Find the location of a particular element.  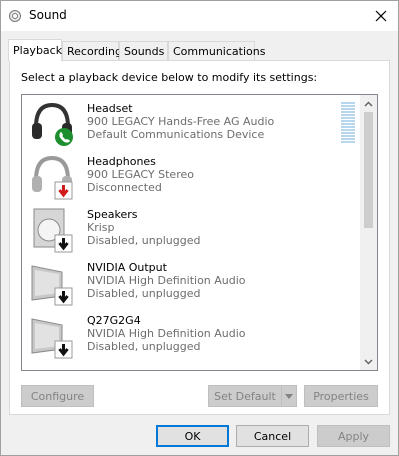

apply-button: Apply is located at coordinates (353, 436).